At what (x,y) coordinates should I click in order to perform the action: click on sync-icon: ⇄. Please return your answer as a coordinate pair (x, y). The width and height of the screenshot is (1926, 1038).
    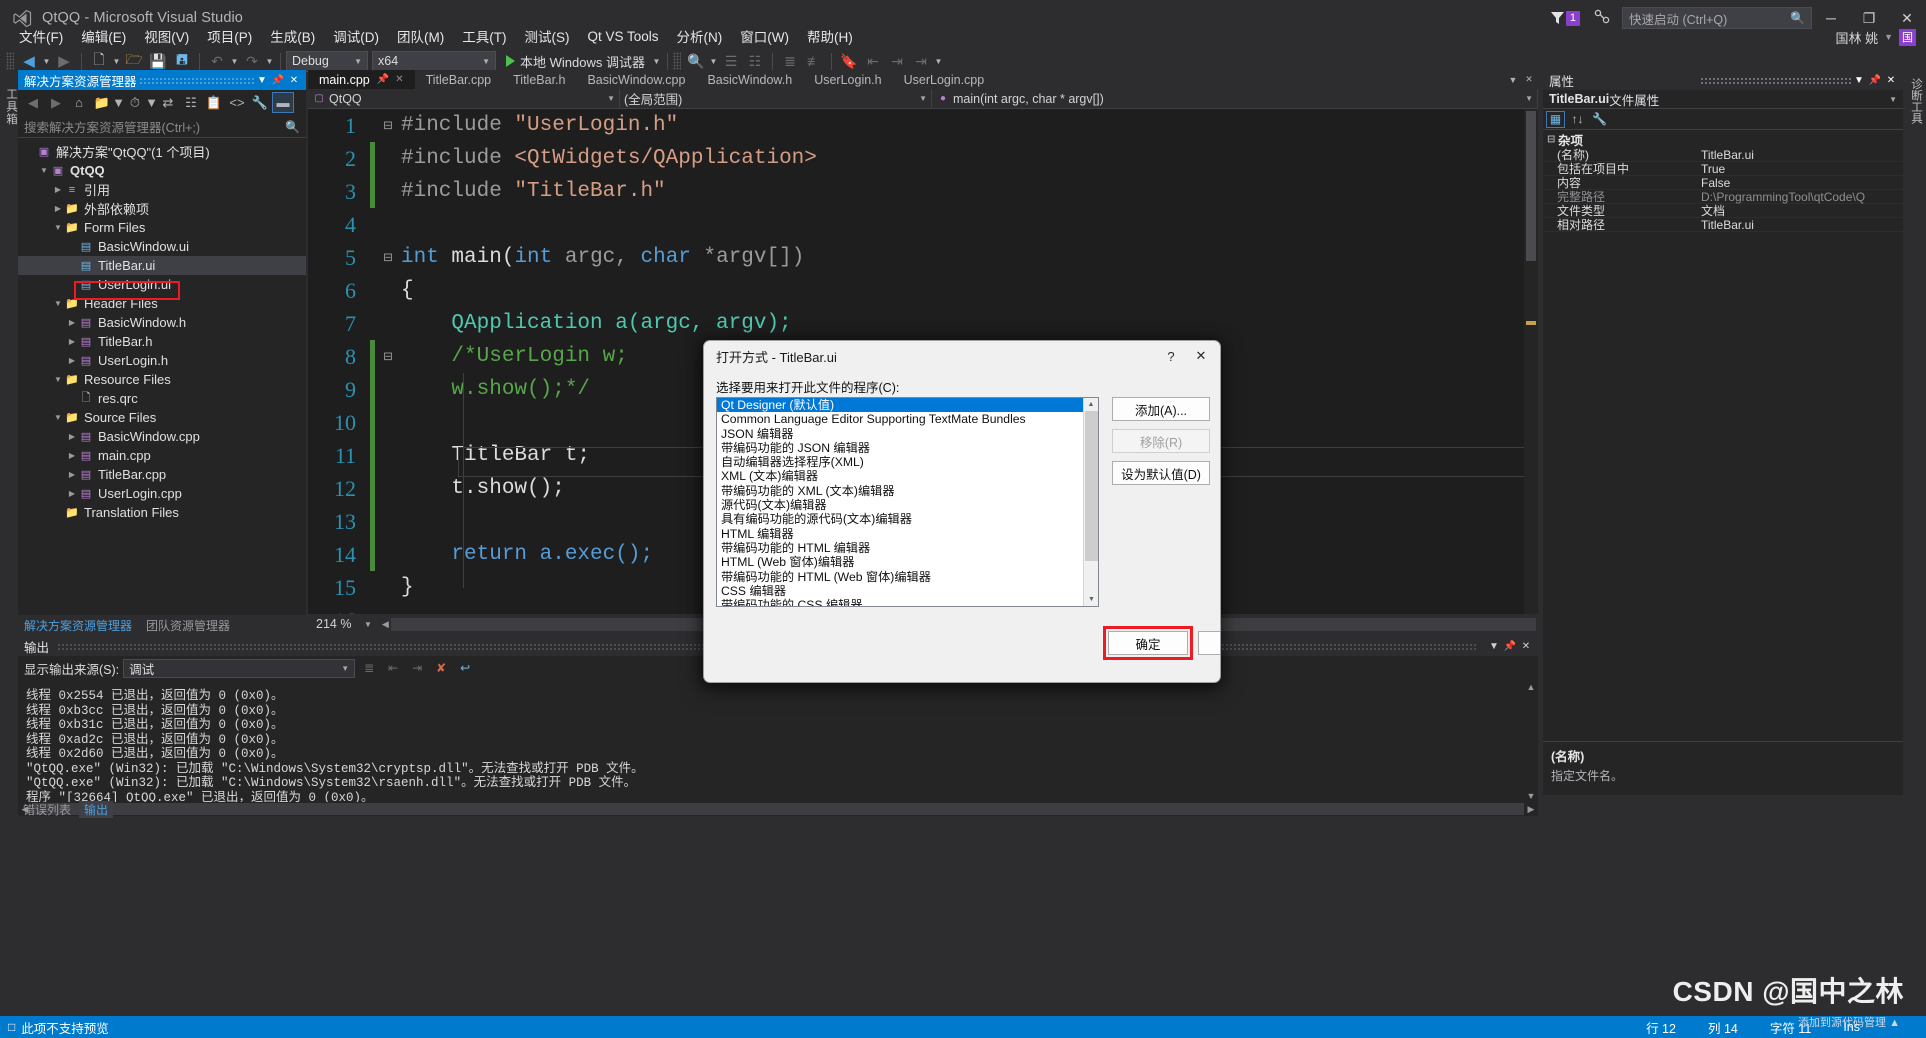
    Looking at the image, I should click on (168, 102).